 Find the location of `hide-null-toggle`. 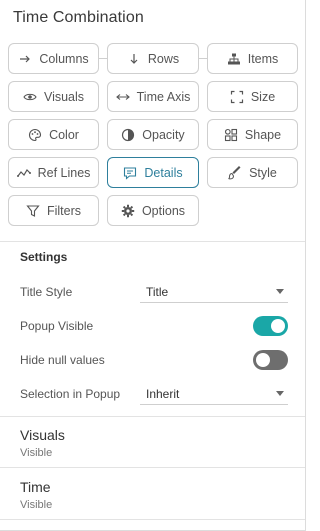

hide-null-toggle is located at coordinates (270, 360).